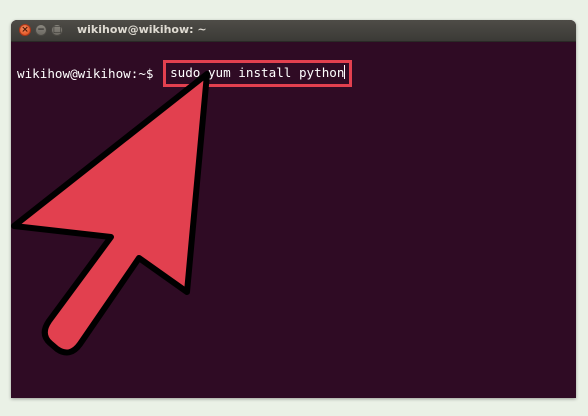  What do you see at coordinates (89, 73) in the screenshot?
I see `shell-prompt: wikihow@wikihow:~$` at bounding box center [89, 73].